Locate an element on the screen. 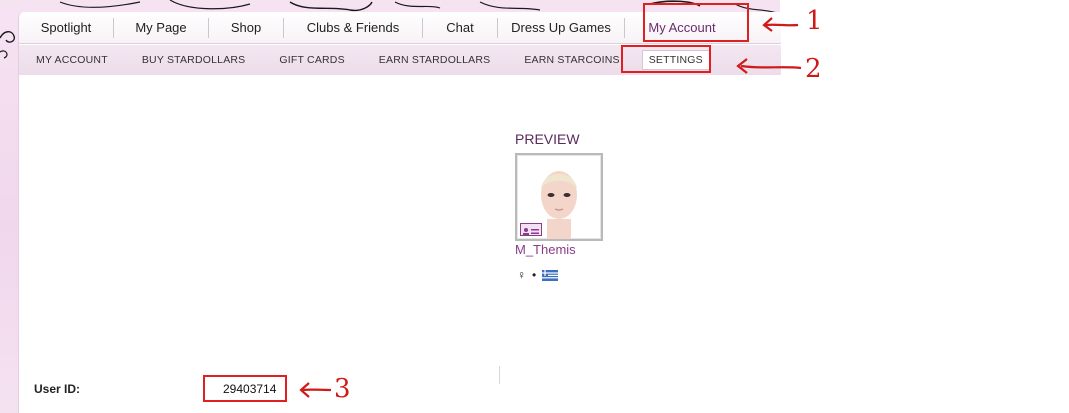 The height and width of the screenshot is (413, 1069). nav-dress-up-games: Dress Up Games is located at coordinates (561, 28).